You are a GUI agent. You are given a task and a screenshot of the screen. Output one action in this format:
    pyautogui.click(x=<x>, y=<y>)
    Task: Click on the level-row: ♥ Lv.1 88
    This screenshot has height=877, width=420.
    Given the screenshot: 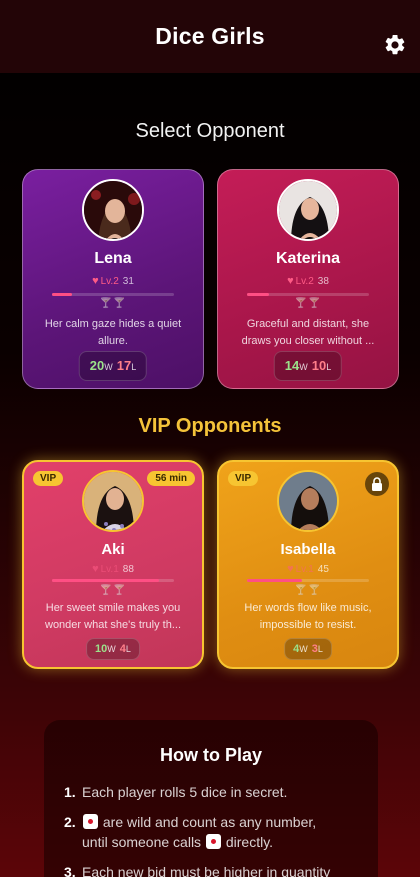 What is the action you would take?
    pyautogui.click(x=113, y=569)
    